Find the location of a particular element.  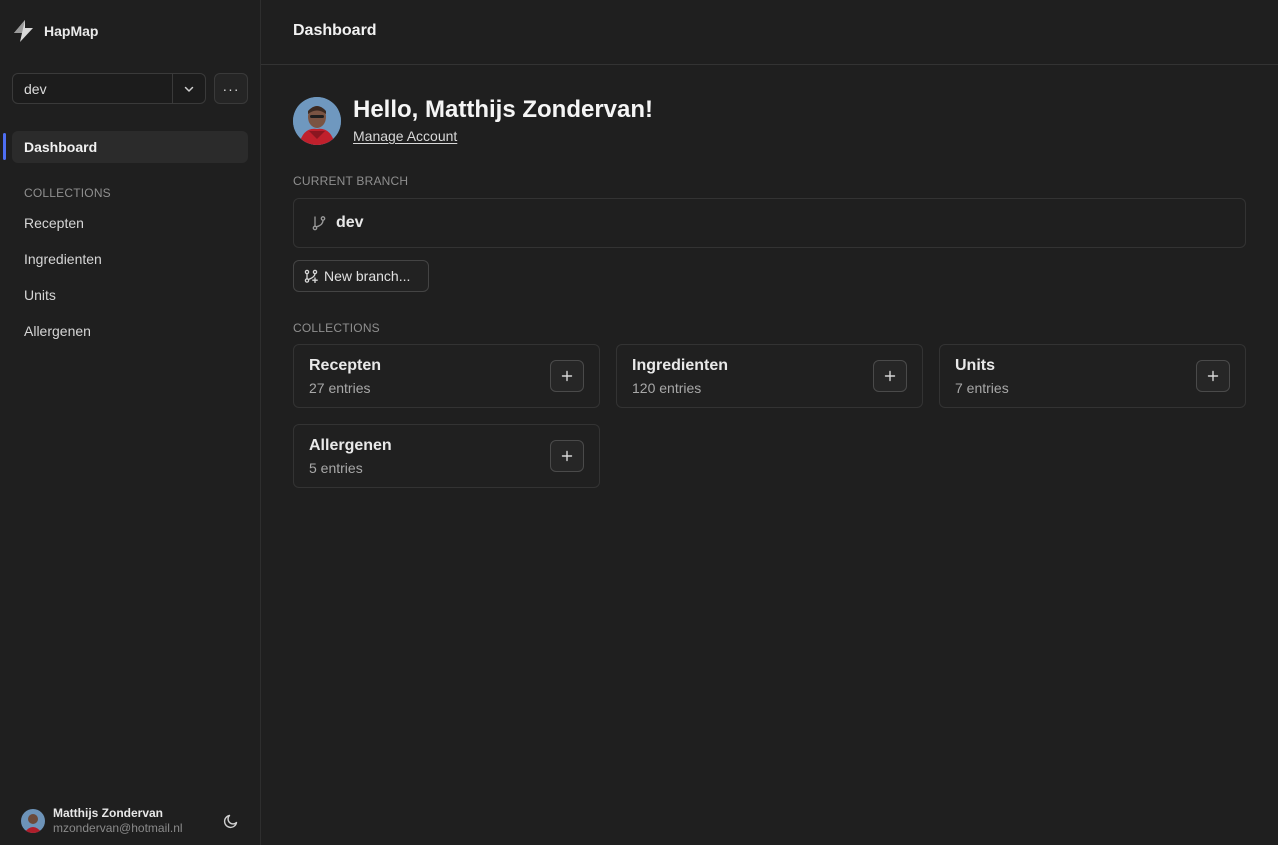

current-branch-name: dev is located at coordinates (350, 222).